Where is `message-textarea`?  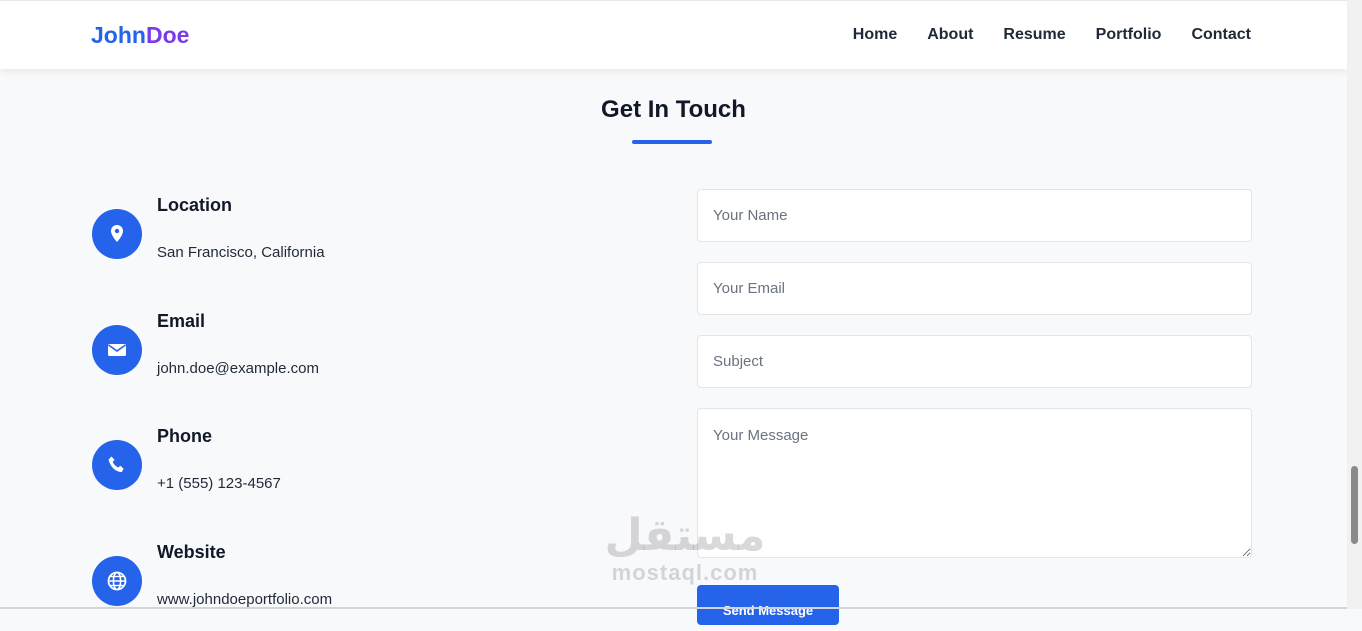 message-textarea is located at coordinates (974, 483).